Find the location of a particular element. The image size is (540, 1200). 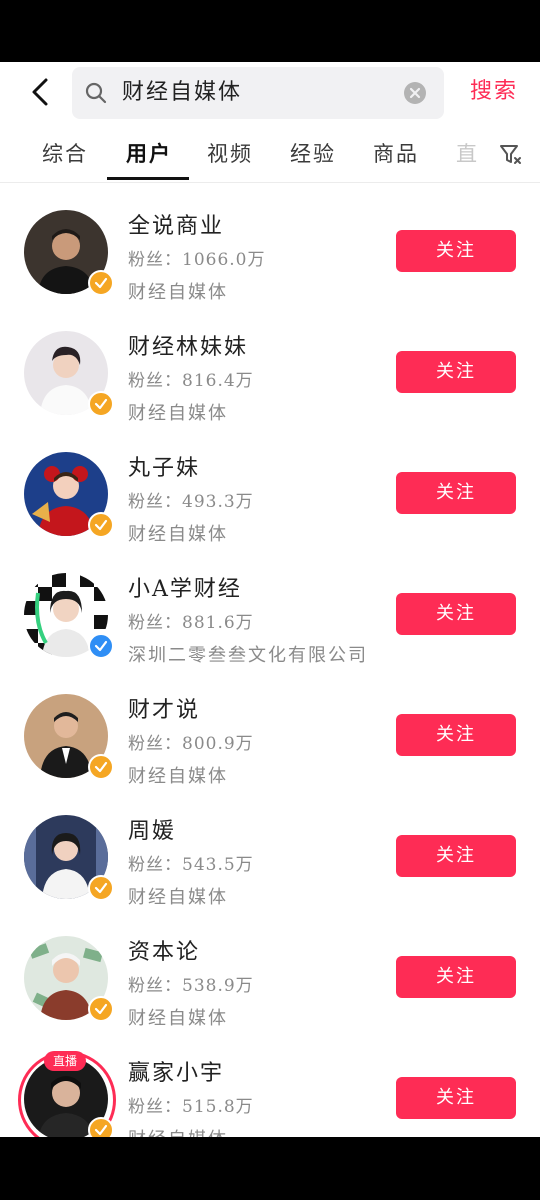

fans-count: 粉丝：816.4万 is located at coordinates (191, 381).